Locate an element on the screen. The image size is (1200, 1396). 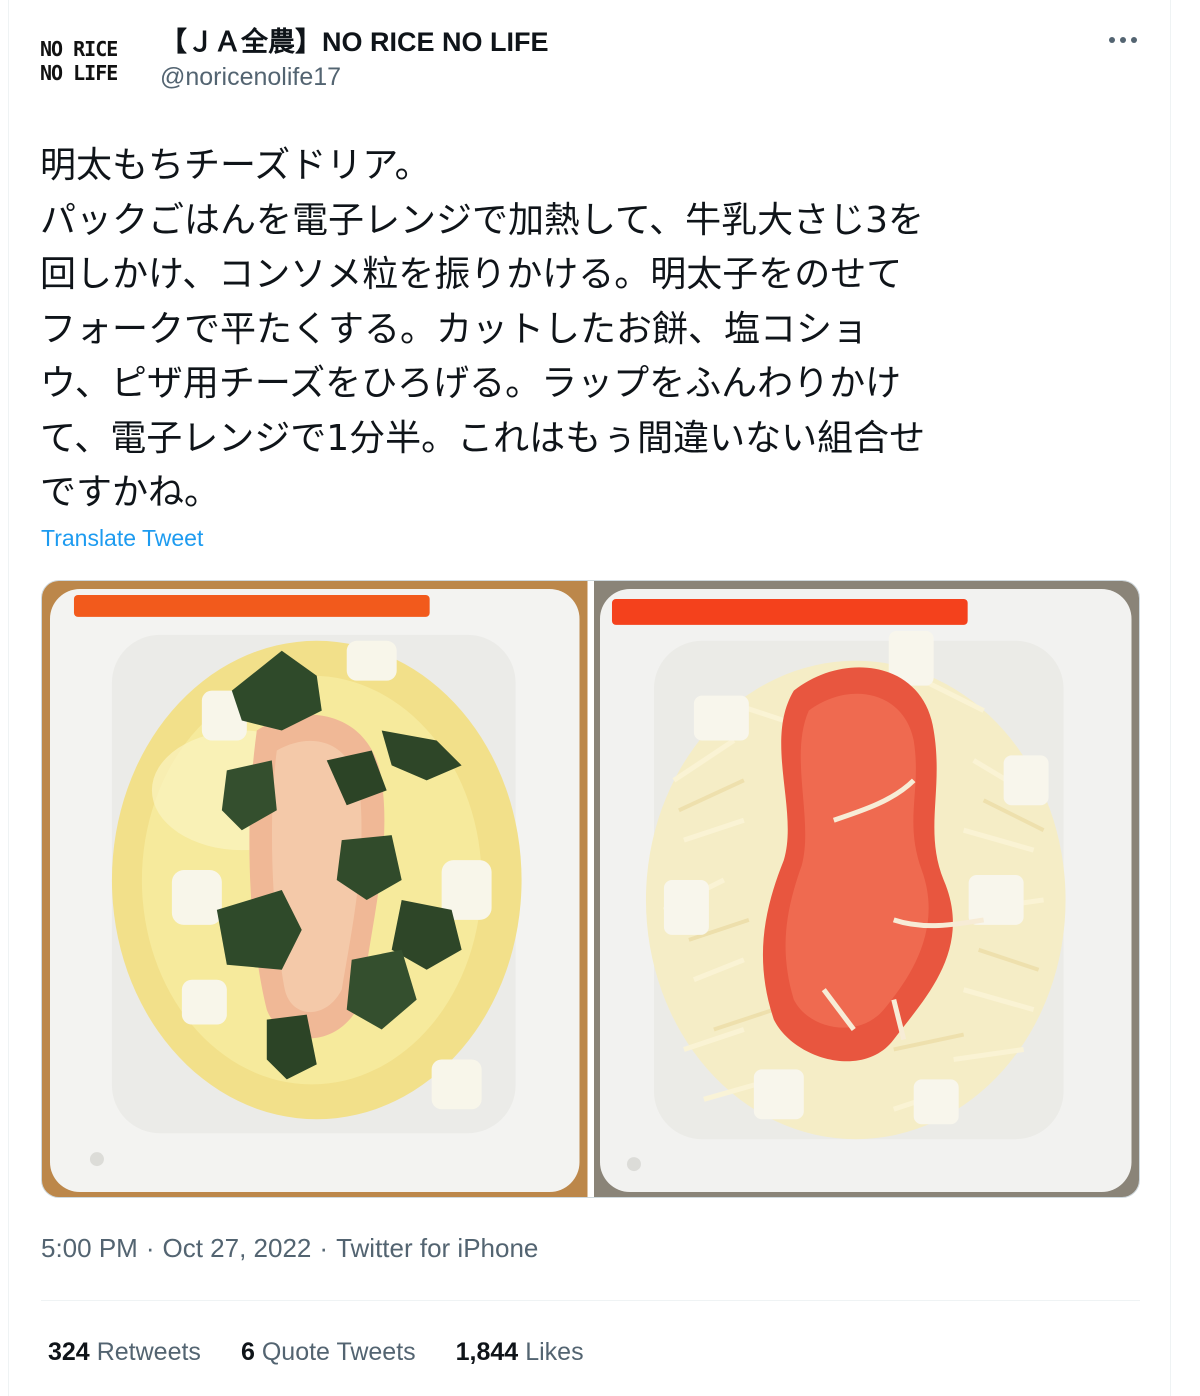
likes-count: 1,844 is located at coordinates (487, 1352).